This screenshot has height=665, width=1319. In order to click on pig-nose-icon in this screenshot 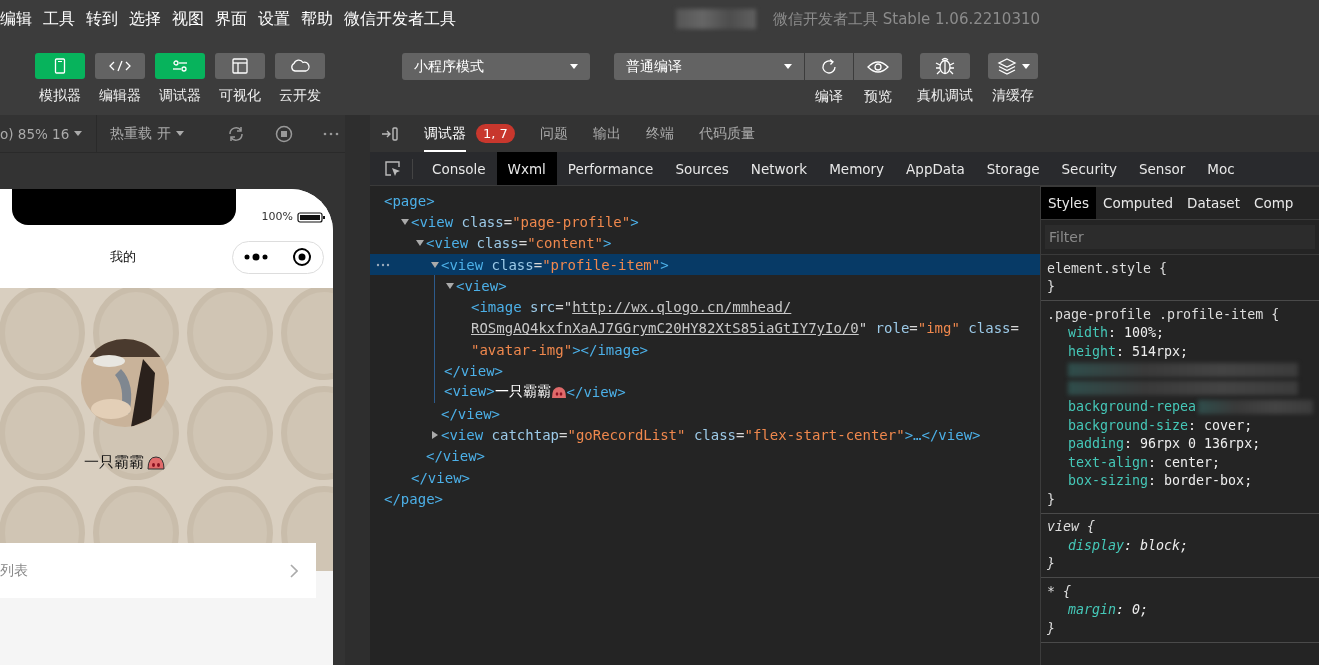, I will do `click(558, 392)`.